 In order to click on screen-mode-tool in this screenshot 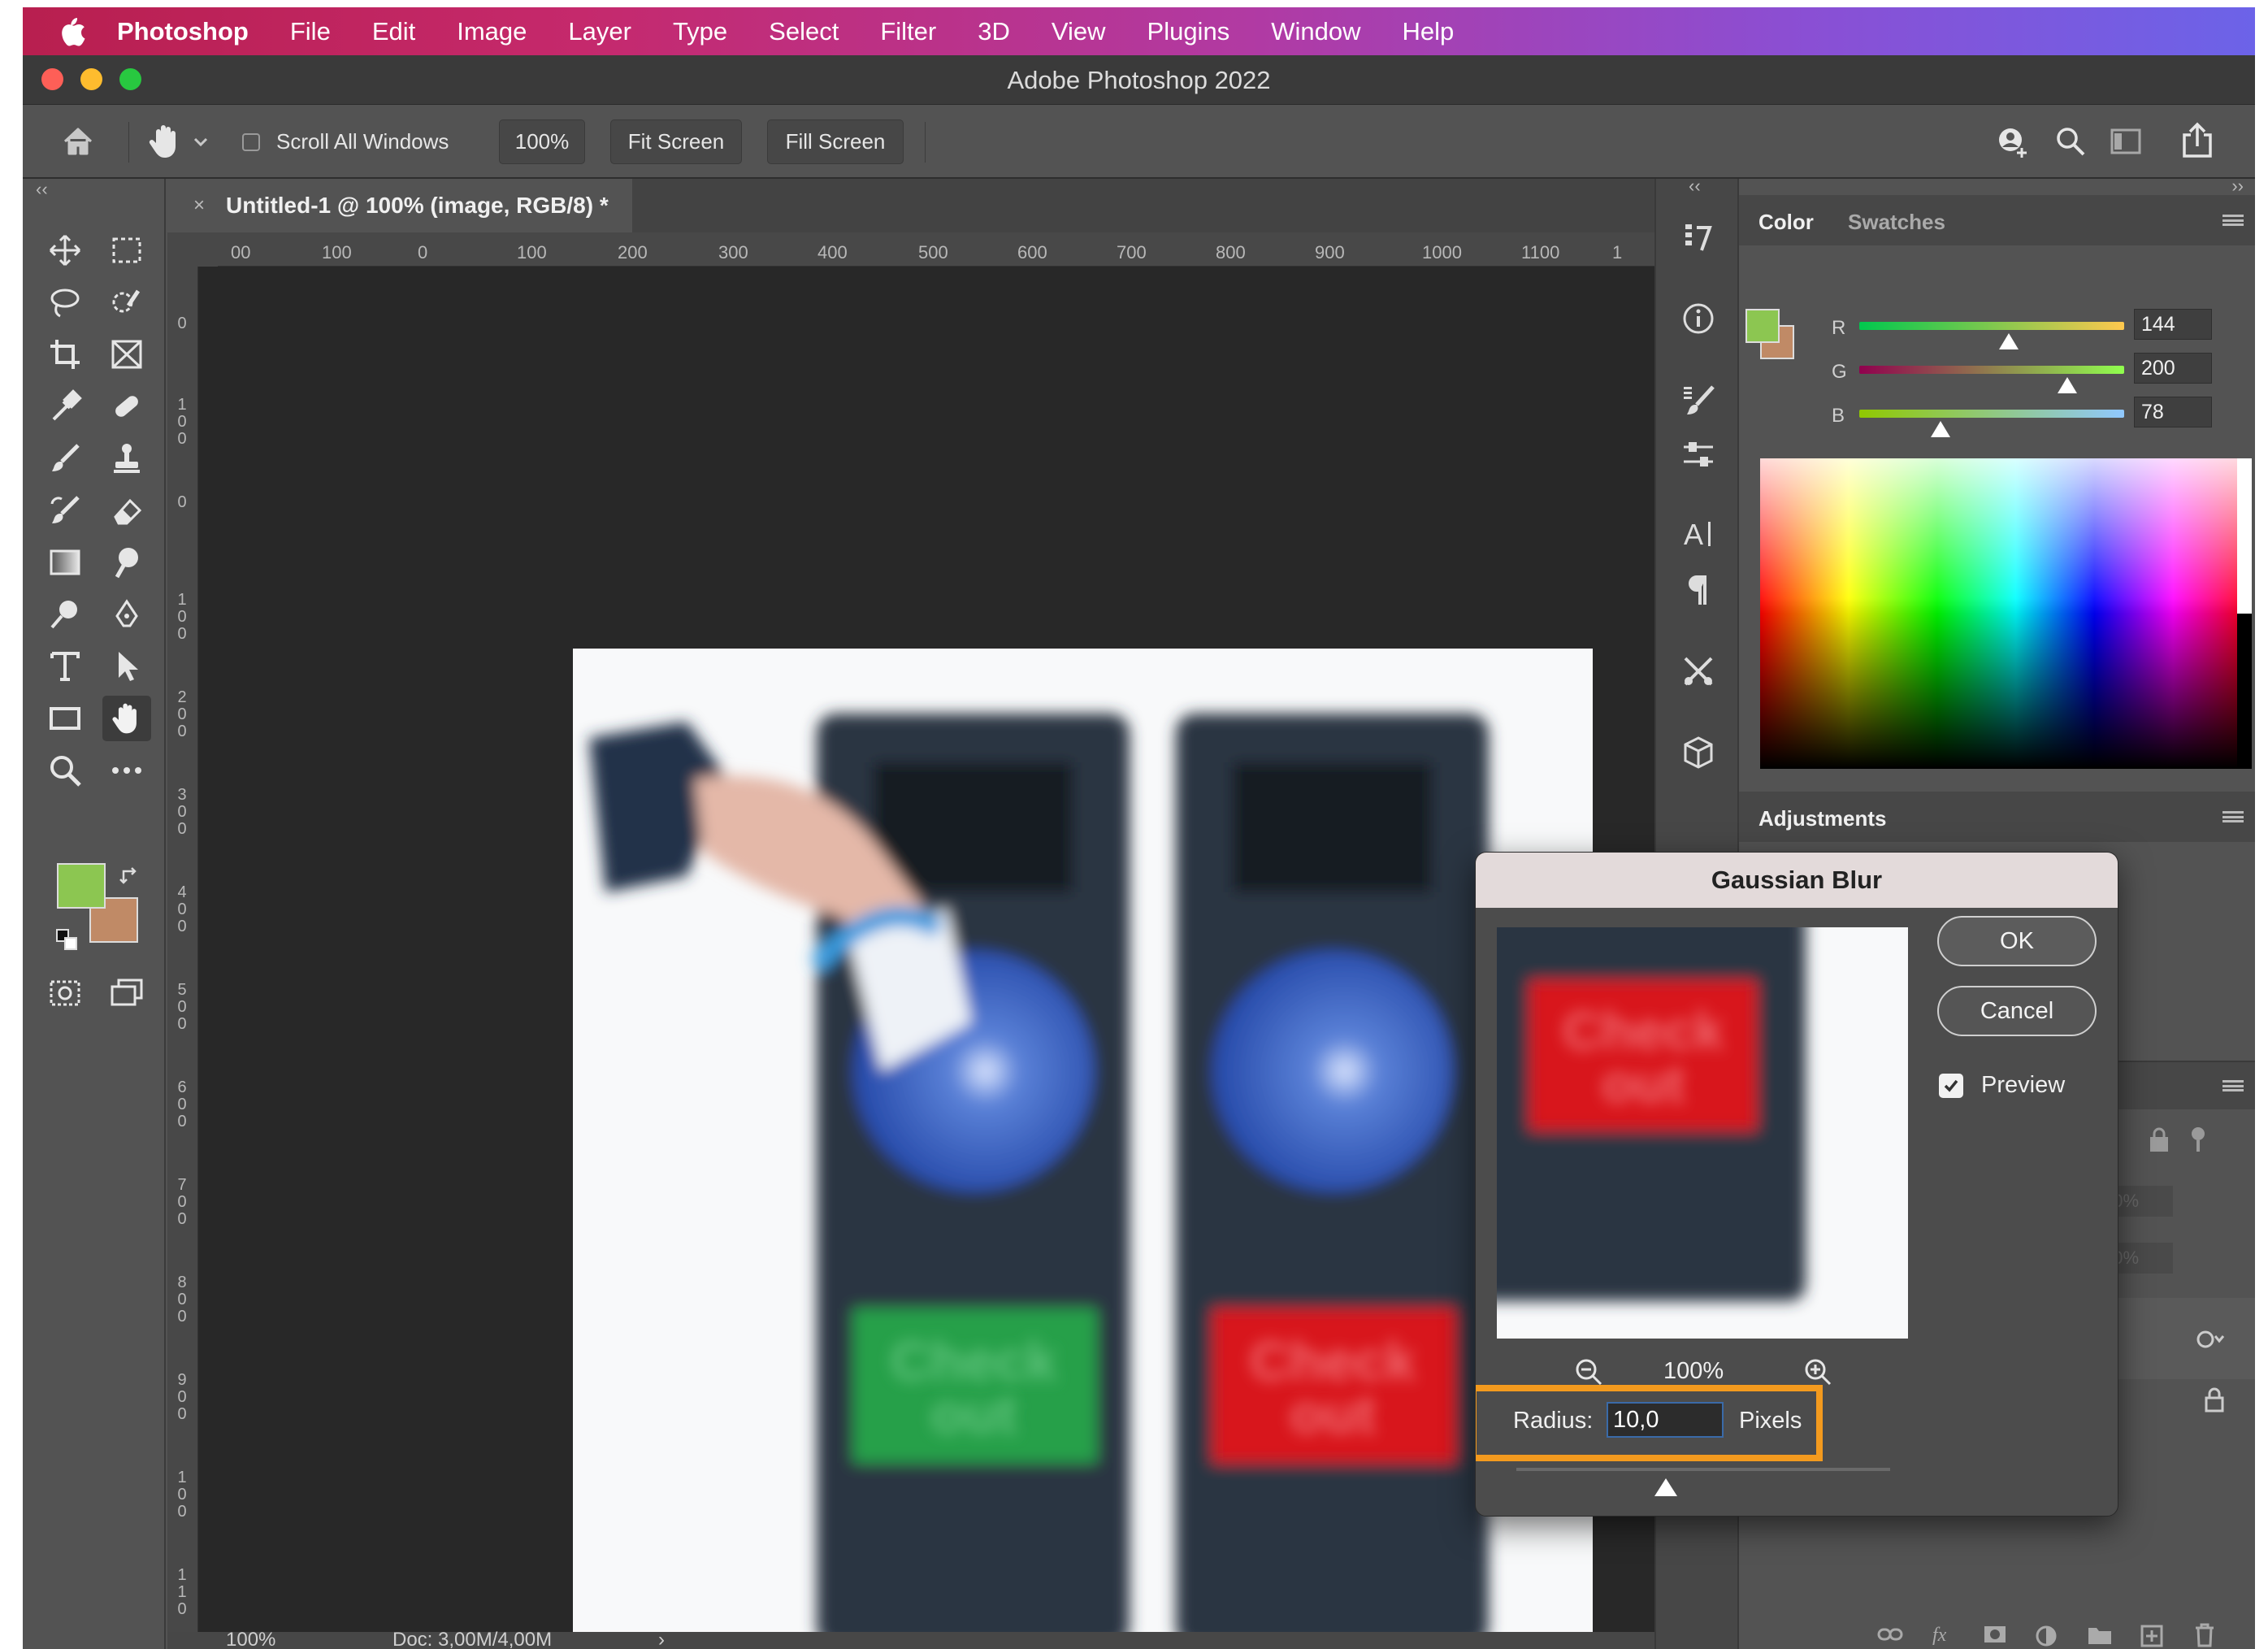, I will do `click(126, 993)`.